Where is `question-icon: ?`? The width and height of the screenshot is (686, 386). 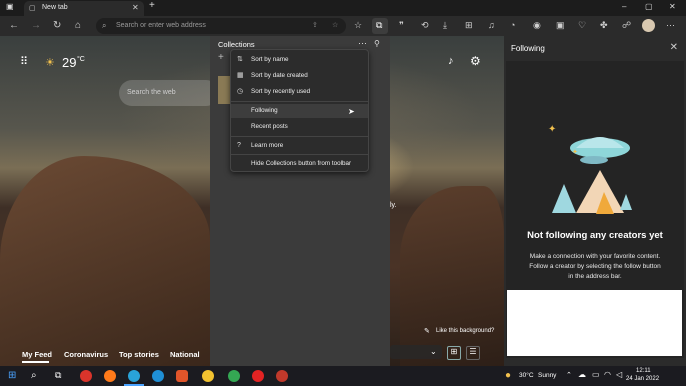 question-icon: ? is located at coordinates (239, 145).